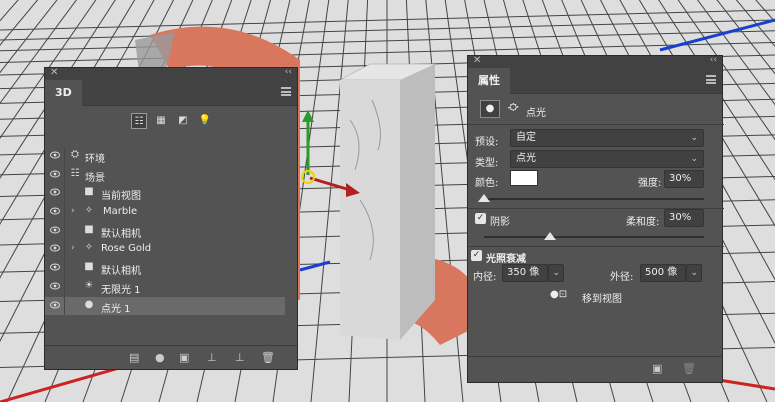 This screenshot has width=775, height=402. I want to click on tab-3d: 3D, so click(63, 93).